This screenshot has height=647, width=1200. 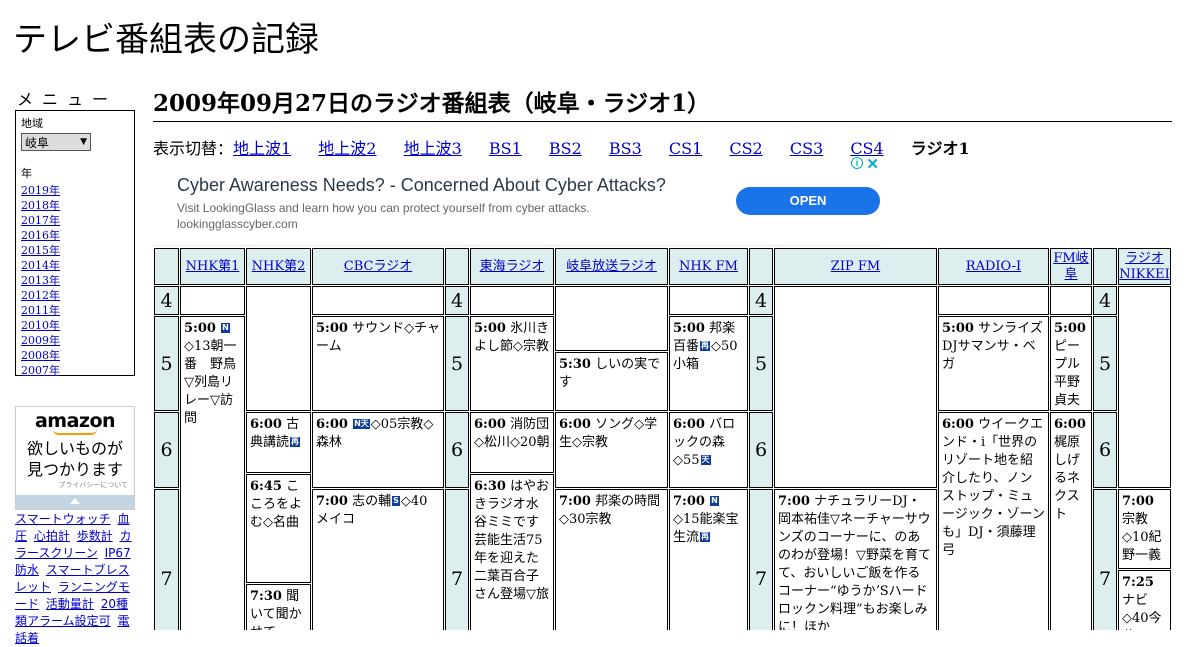 I want to click on amazon-logo: amazon, so click(x=75, y=421).